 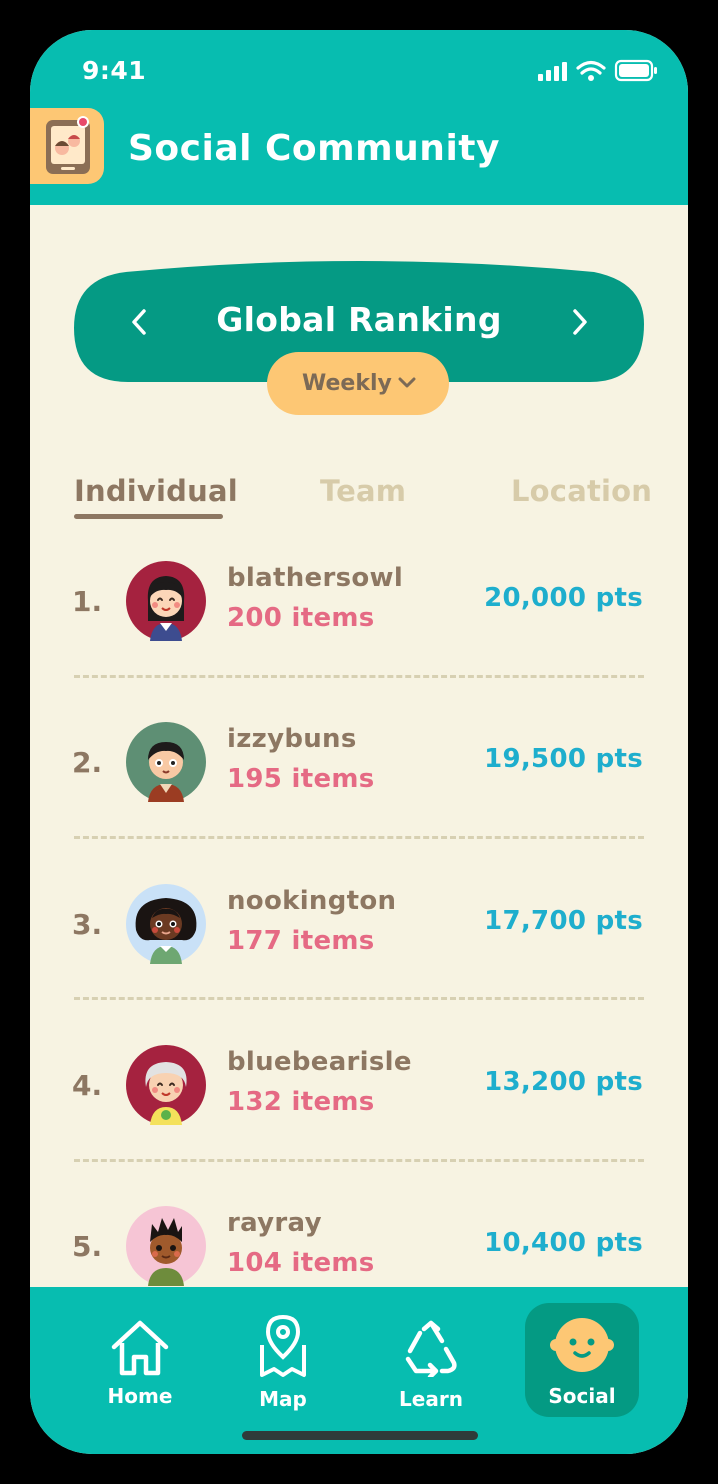 What do you see at coordinates (347, 383) in the screenshot?
I see `period-label: Weekly` at bounding box center [347, 383].